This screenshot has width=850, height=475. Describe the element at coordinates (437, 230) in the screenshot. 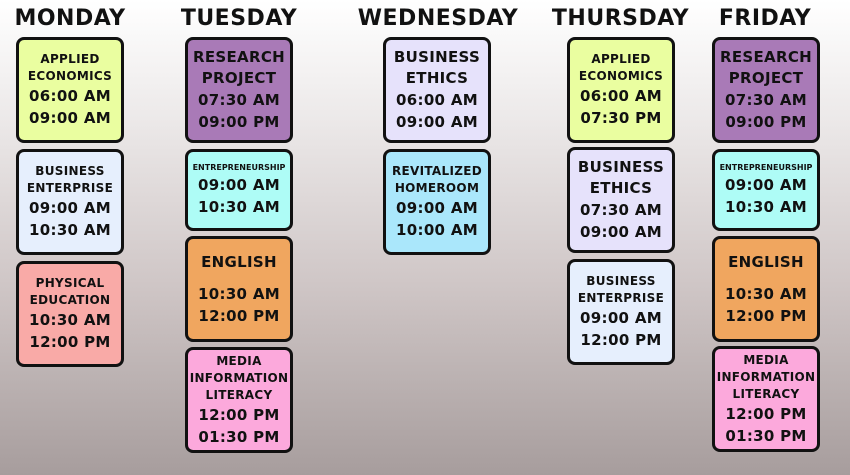

I see `class-end-time: 10:00 AM` at that location.